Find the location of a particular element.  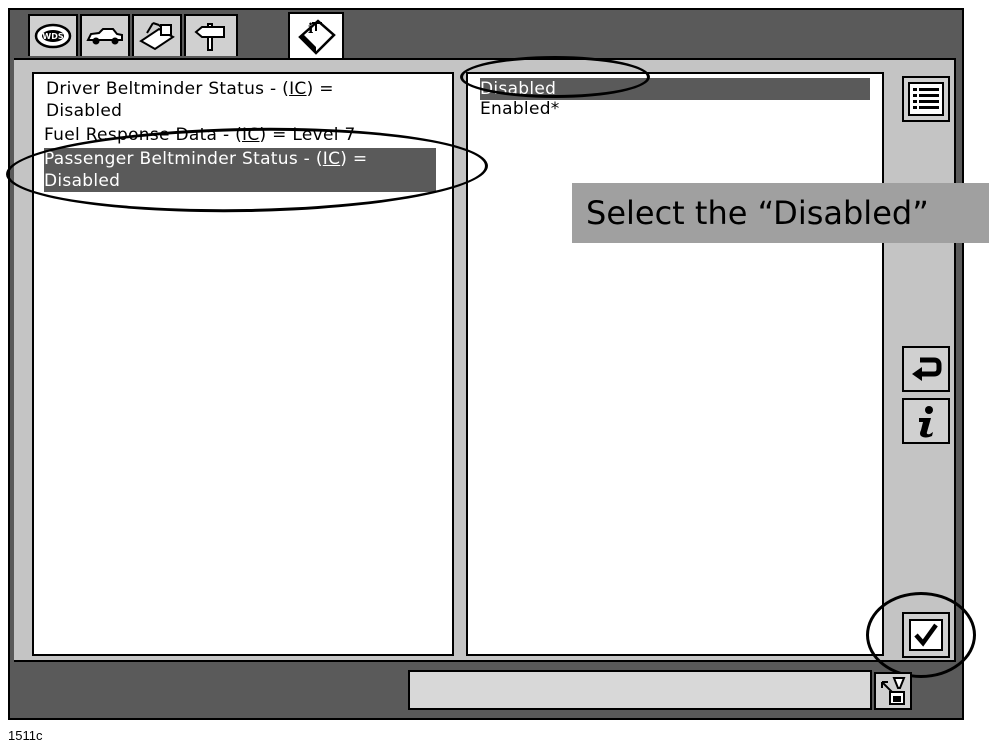

list-button is located at coordinates (926, 99).